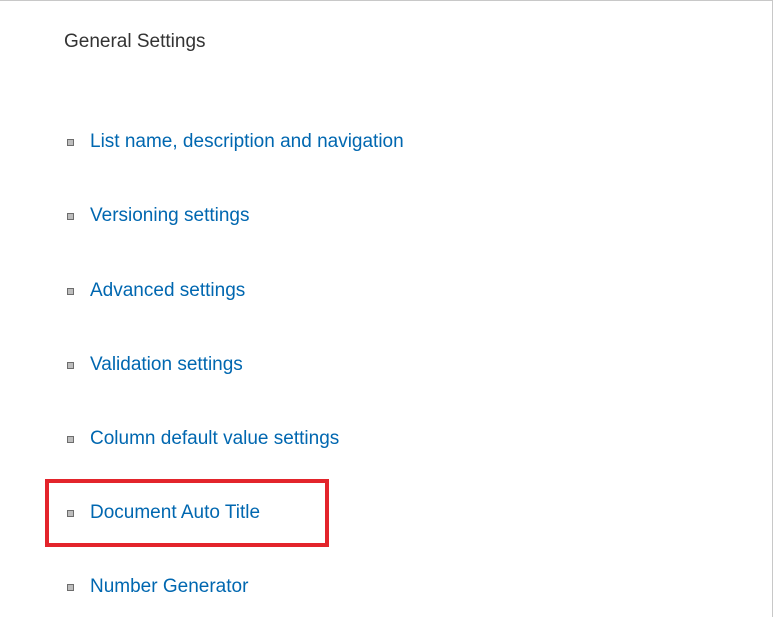  I want to click on document-auto-title-link: Document Auto Title, so click(175, 513).